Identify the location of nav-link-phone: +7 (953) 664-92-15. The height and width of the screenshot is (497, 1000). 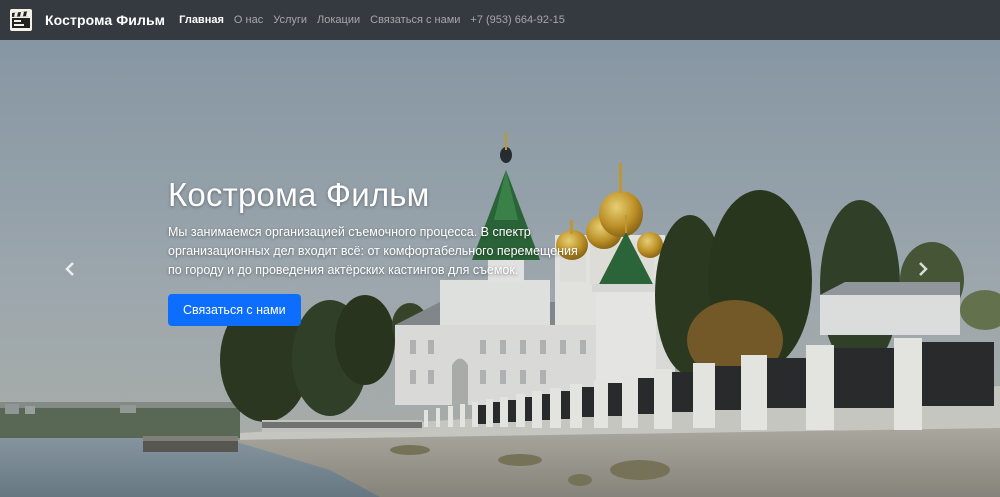
(517, 20).